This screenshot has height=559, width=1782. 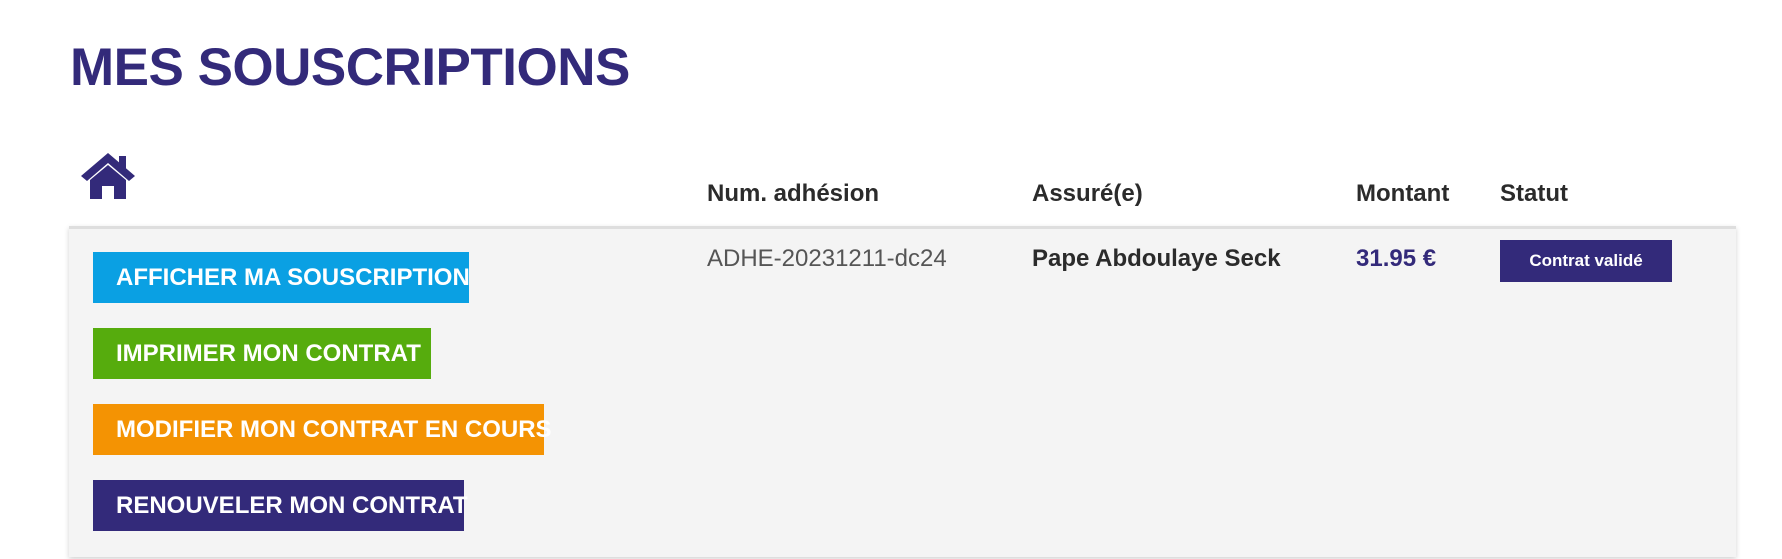 What do you see at coordinates (322, 429) in the screenshot?
I see `modifier-contrat-button: MODIFIER MON CONTRAT EN COURS` at bounding box center [322, 429].